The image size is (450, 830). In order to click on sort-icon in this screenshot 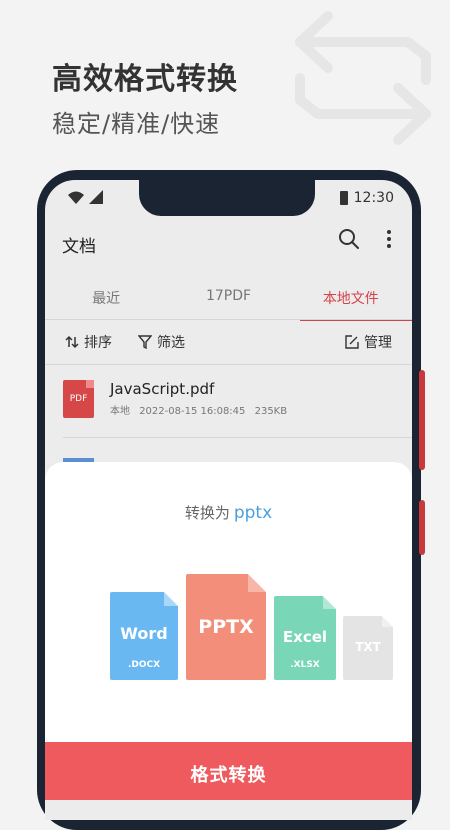, I will do `click(72, 342)`.